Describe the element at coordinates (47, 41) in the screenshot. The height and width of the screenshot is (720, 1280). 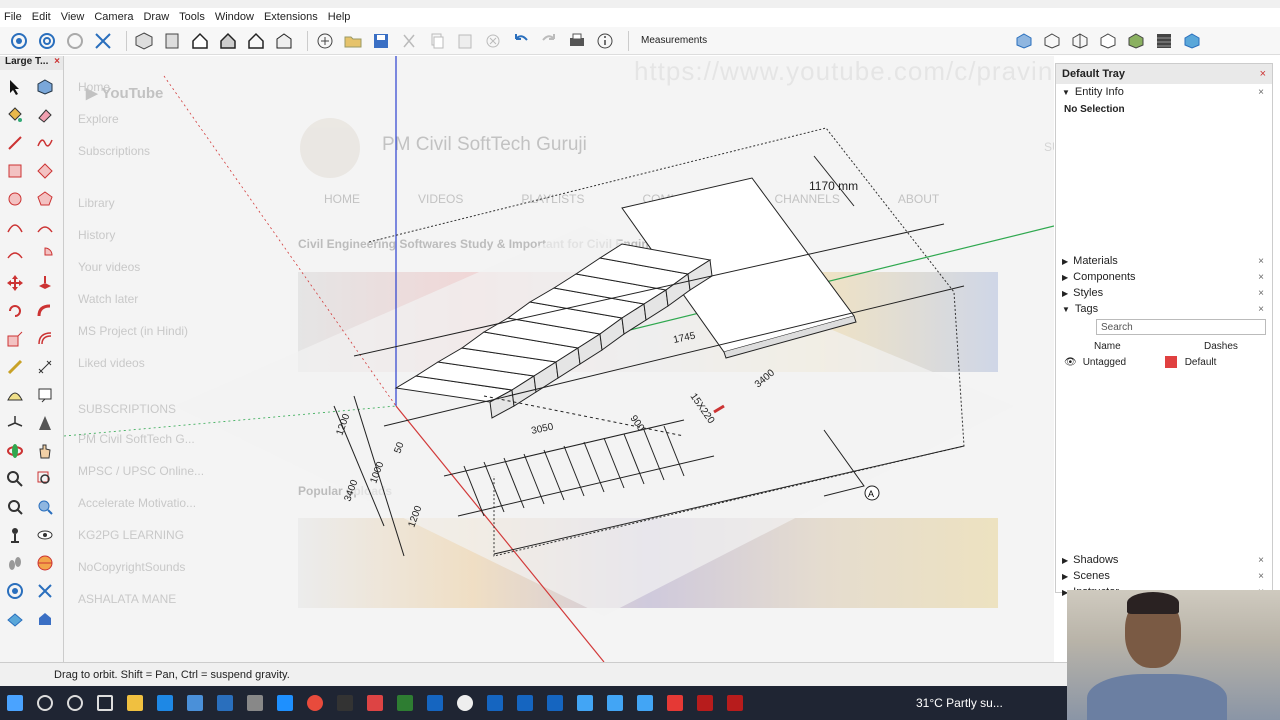
I see `section-cut-icon` at that location.